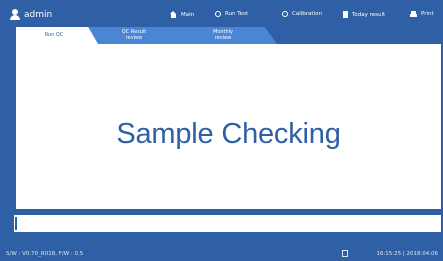 The height and width of the screenshot is (261, 443). I want to click on tab-qc-result-review: QC Result review, so click(137, 35).